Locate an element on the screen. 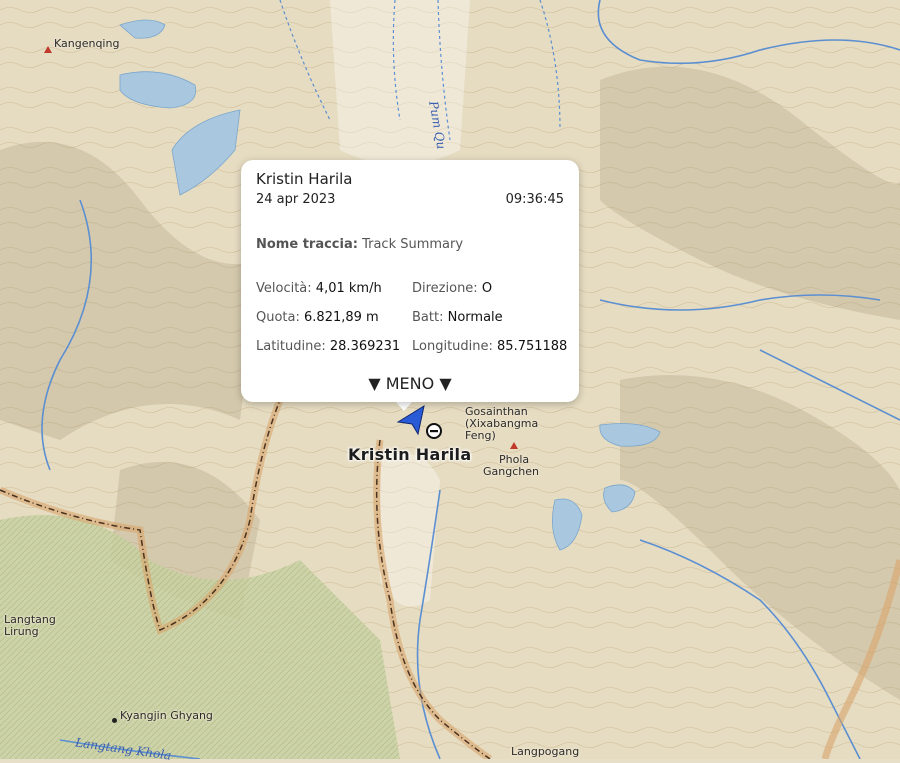  battery-label: Batt: is located at coordinates (428, 317).